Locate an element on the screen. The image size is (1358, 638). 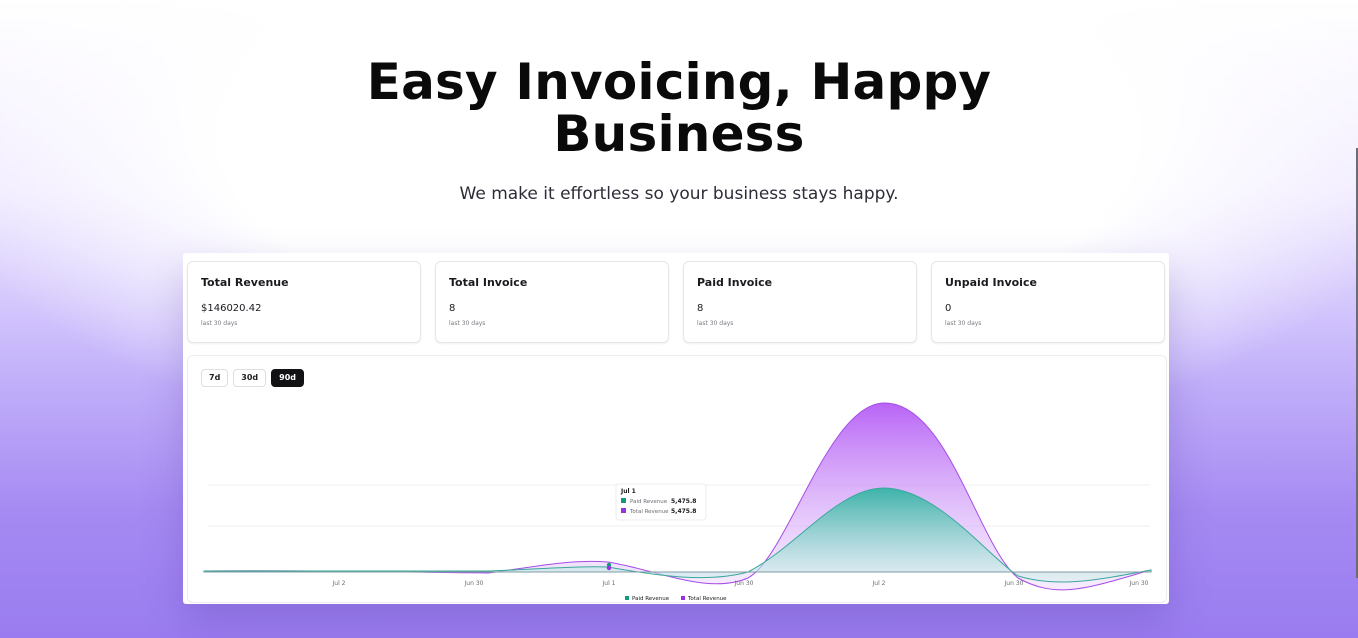
stat-card-unpaid-invoice: Unpaid Invoice 0 last 30 days is located at coordinates (1048, 302).